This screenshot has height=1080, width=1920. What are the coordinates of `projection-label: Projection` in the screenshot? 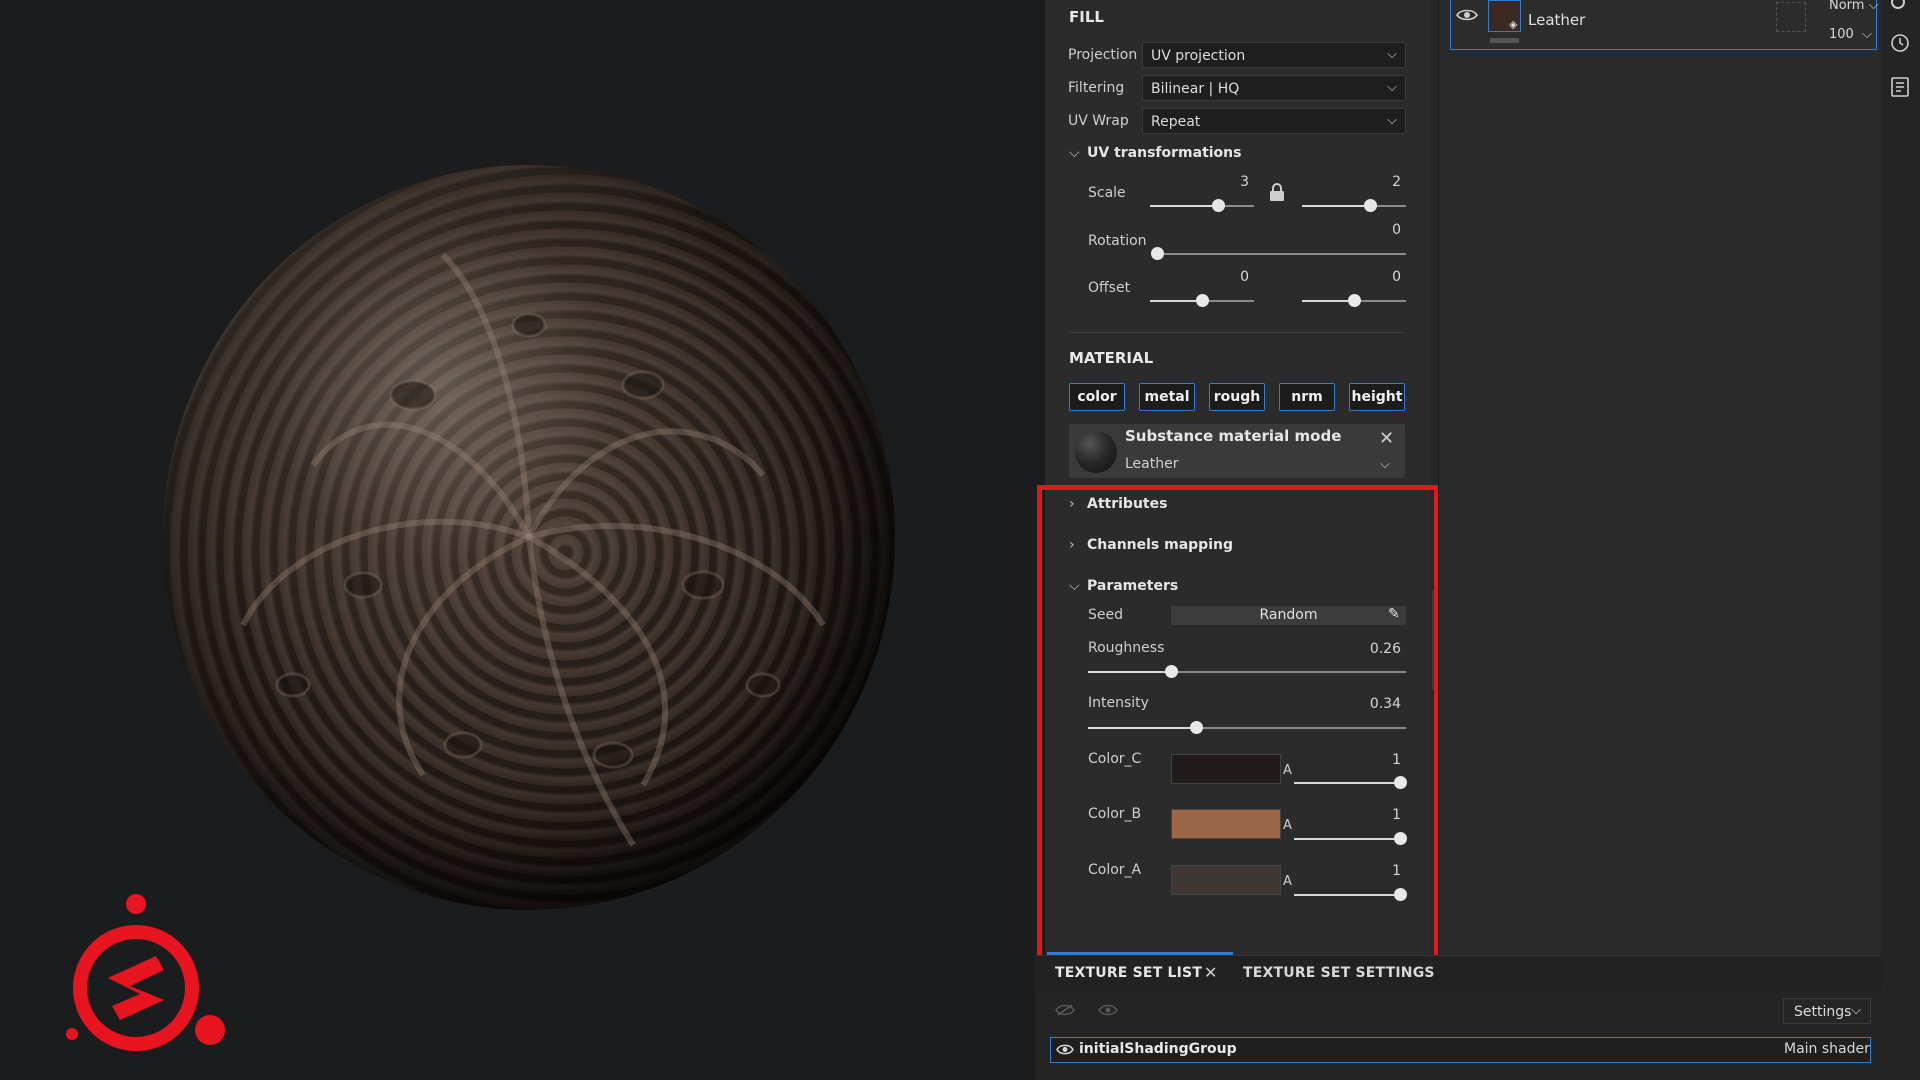 It's located at (1103, 55).